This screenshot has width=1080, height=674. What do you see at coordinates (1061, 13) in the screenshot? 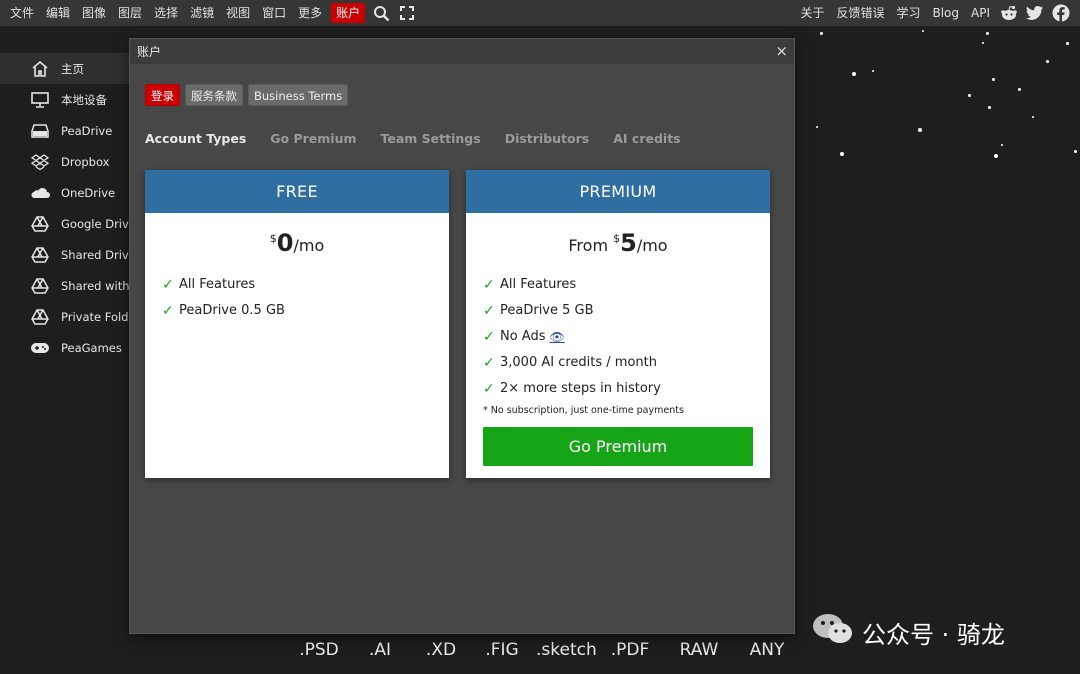
I see `facebook-icon` at bounding box center [1061, 13].